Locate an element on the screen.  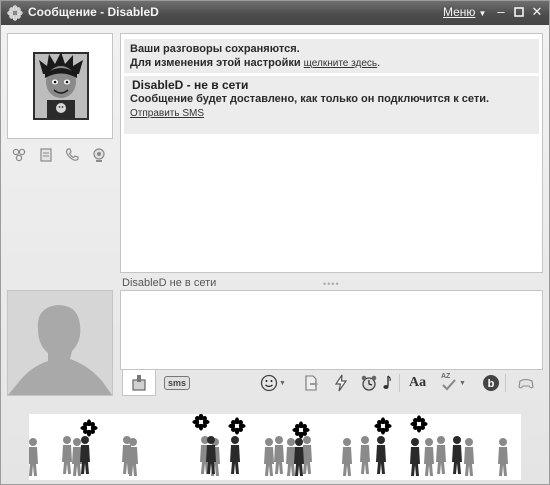
games-button is located at coordinates (526, 383).